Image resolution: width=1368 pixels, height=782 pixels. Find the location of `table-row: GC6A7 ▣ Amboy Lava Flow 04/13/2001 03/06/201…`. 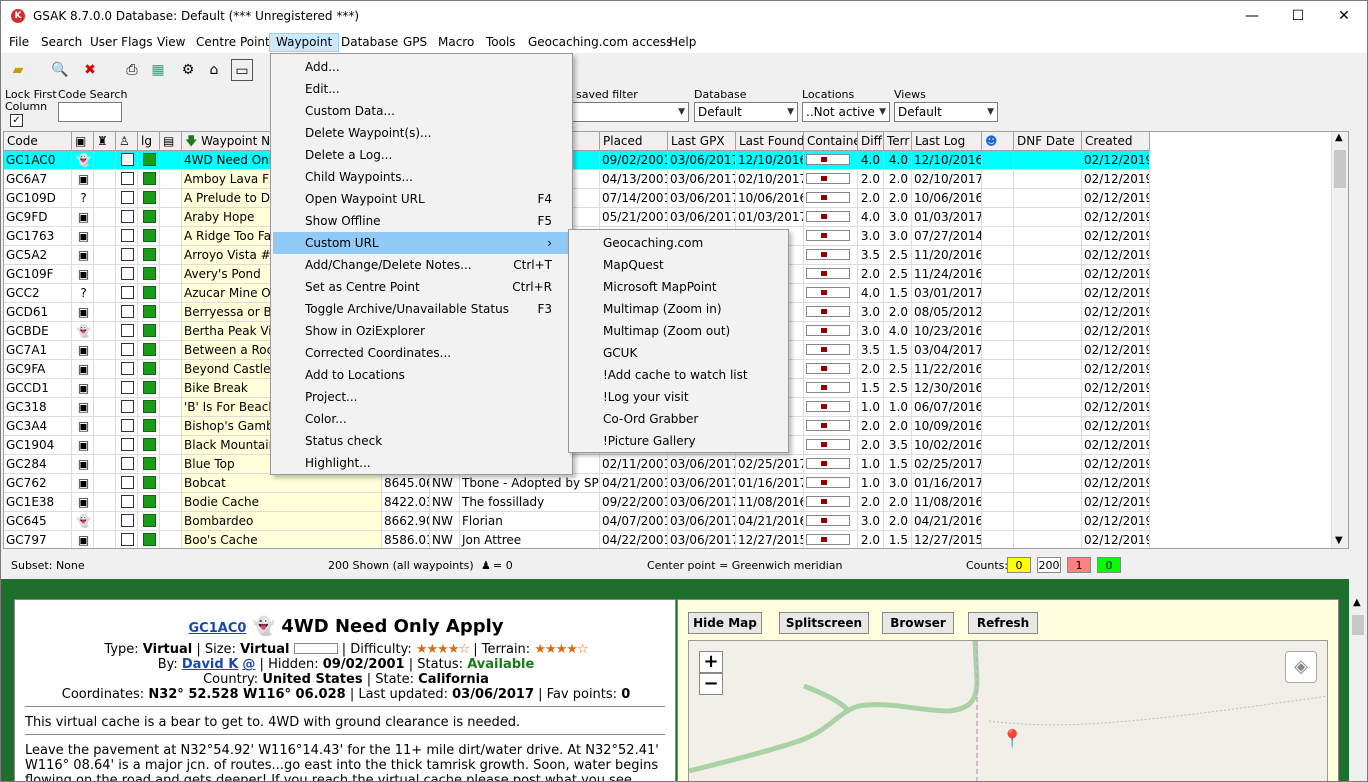

table-row: GC6A7 ▣ Amboy Lava Flow 04/13/2001 03/06/201… is located at coordinates (577, 179).